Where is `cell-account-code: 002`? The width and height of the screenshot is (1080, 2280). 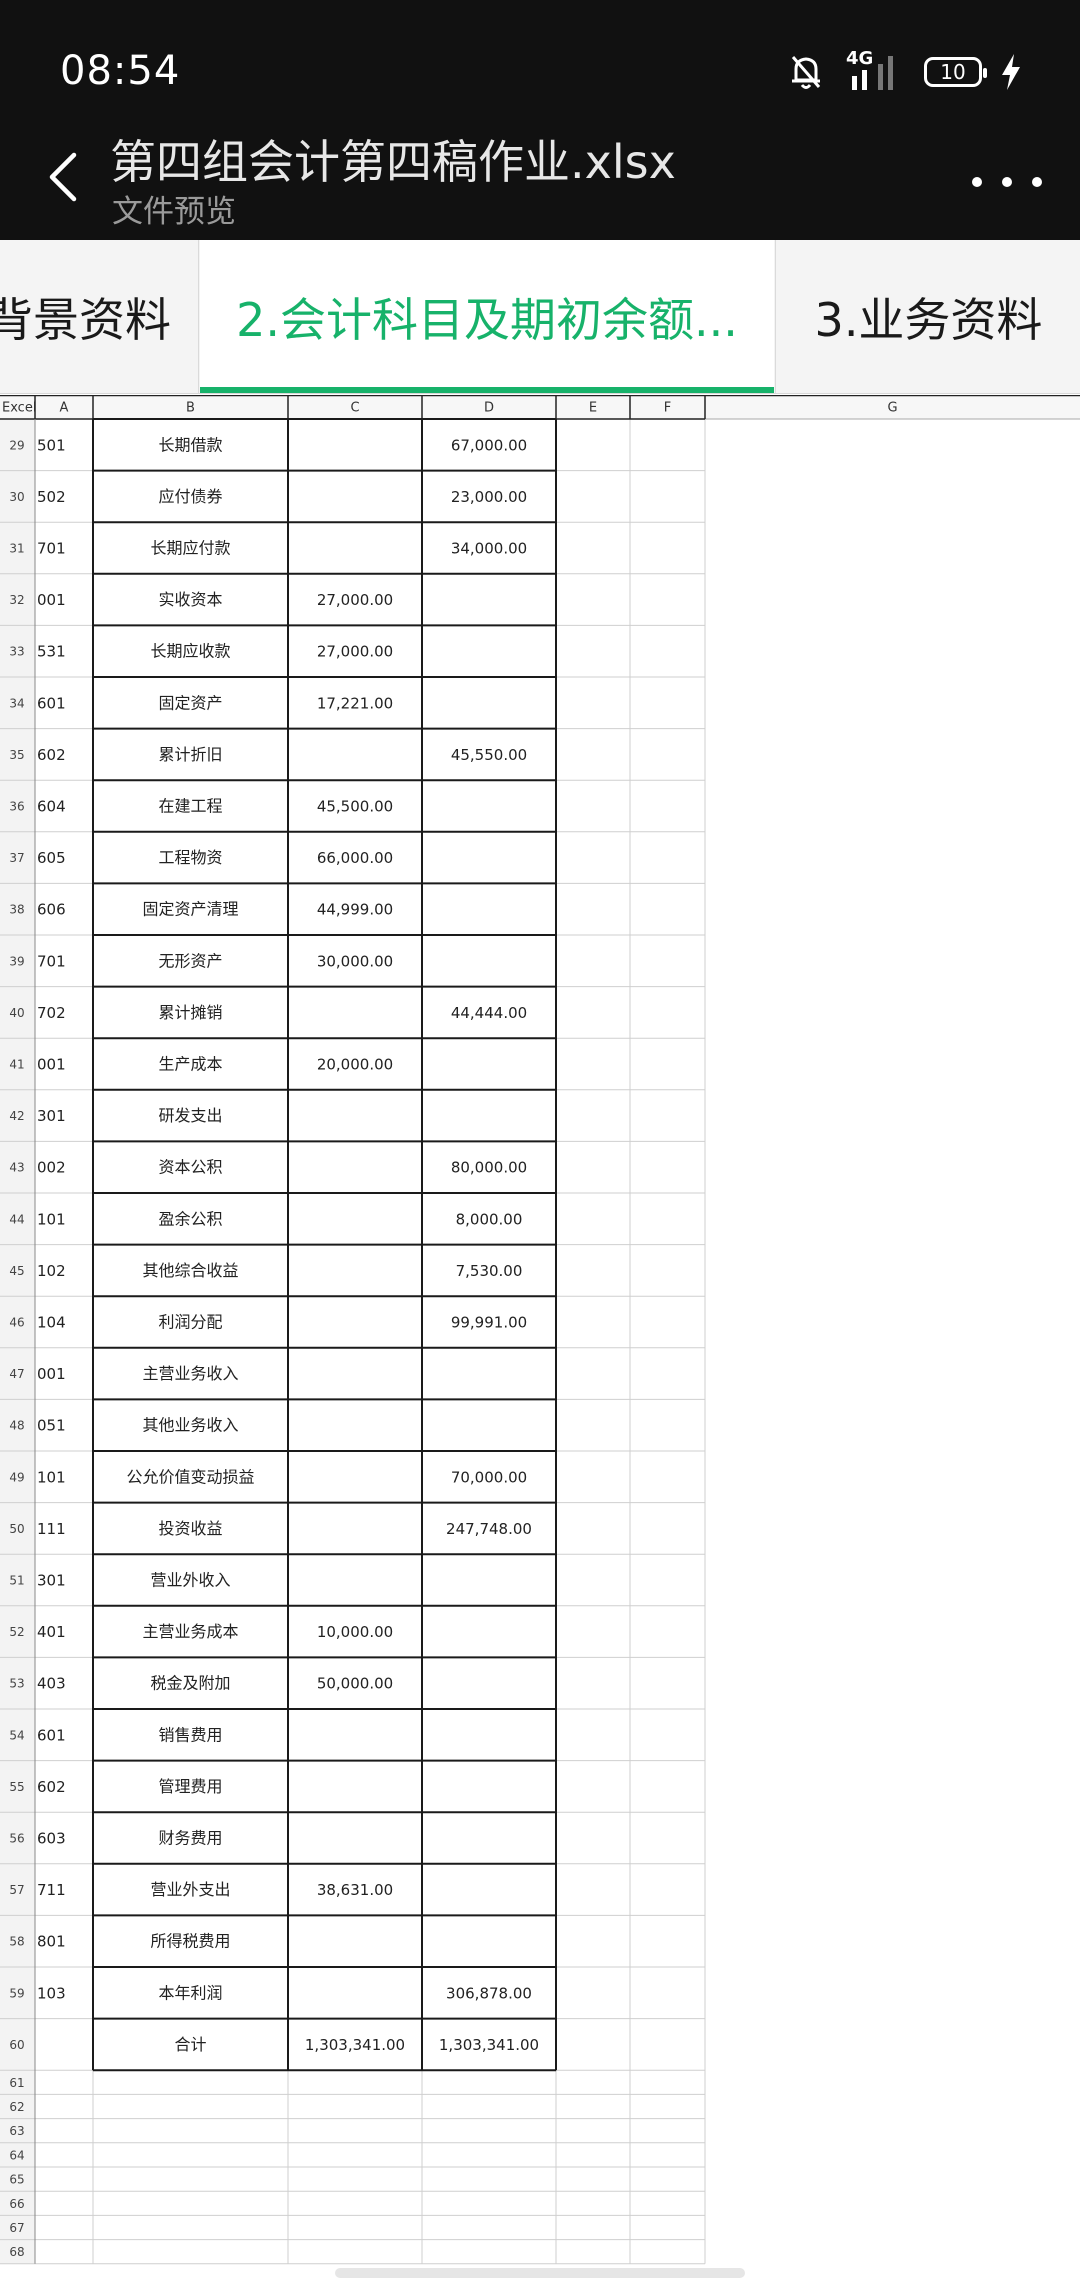
cell-account-code: 002 is located at coordinates (51, 1168).